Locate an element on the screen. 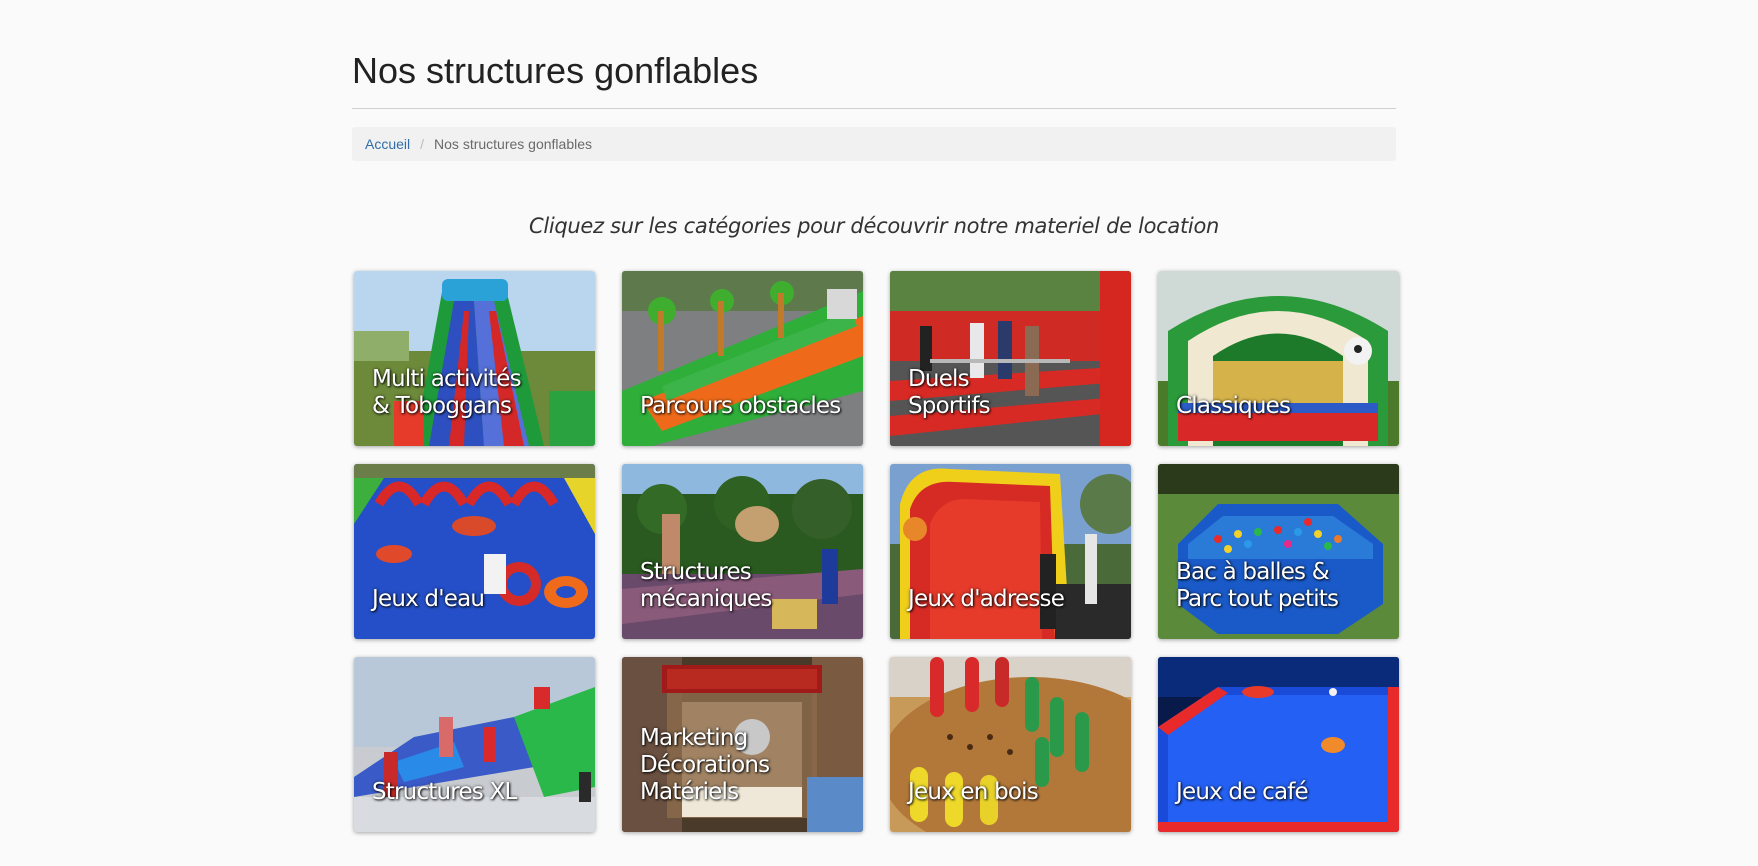 The height and width of the screenshot is (866, 1758). breadcrumb: Accueil / Nos structures gonflables is located at coordinates (874, 144).